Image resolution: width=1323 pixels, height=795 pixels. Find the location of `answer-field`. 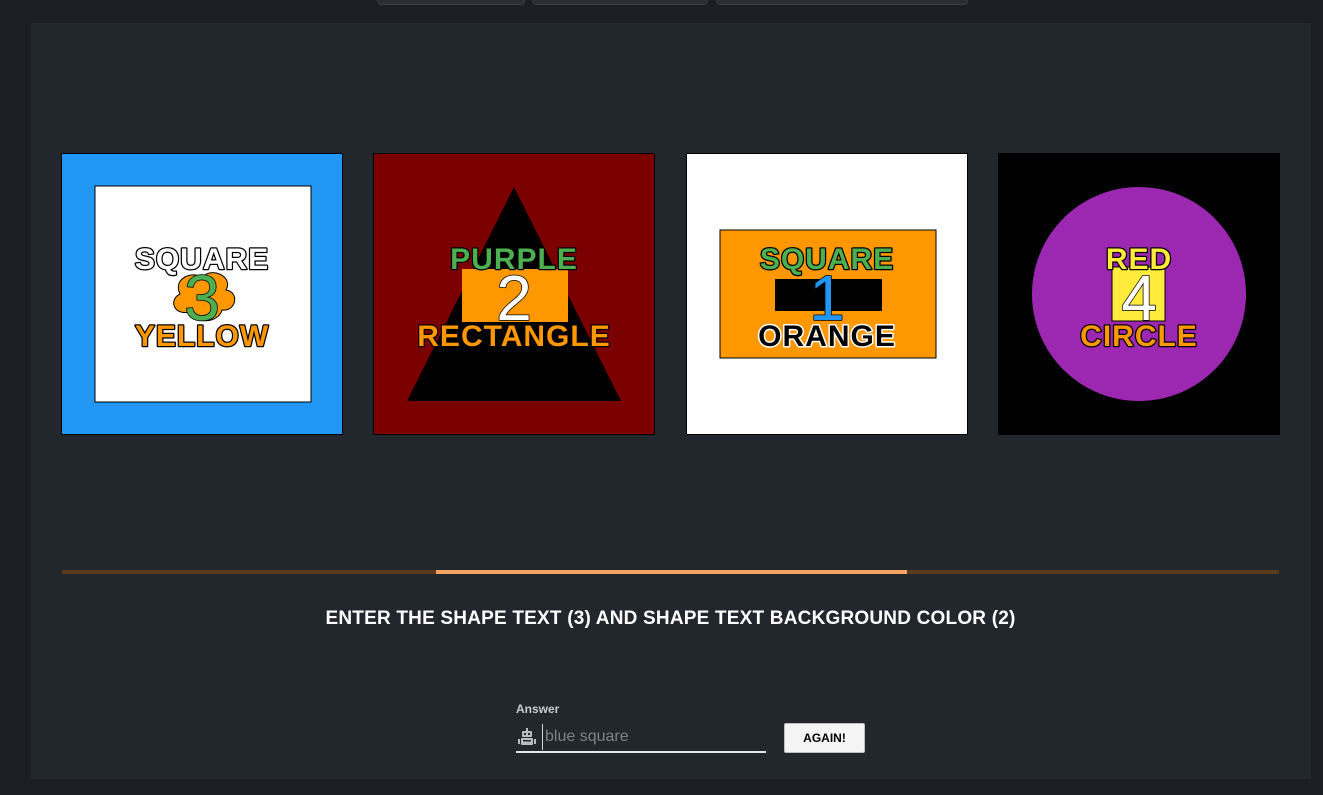

answer-field is located at coordinates (641, 738).